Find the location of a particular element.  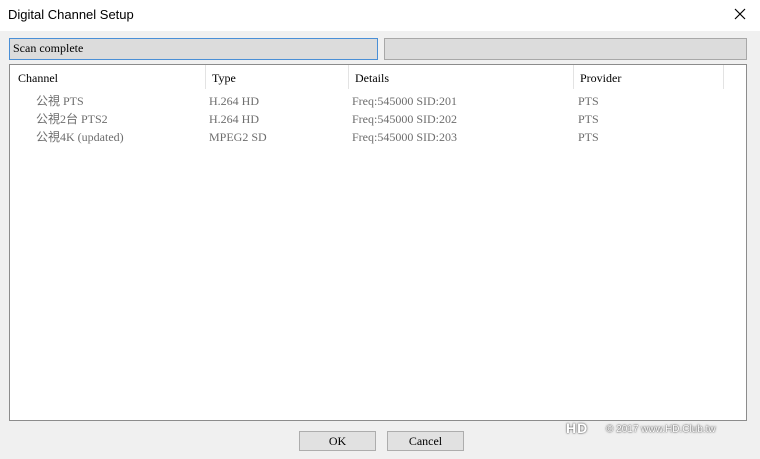

column-header-type: Type is located at coordinates (277, 77).